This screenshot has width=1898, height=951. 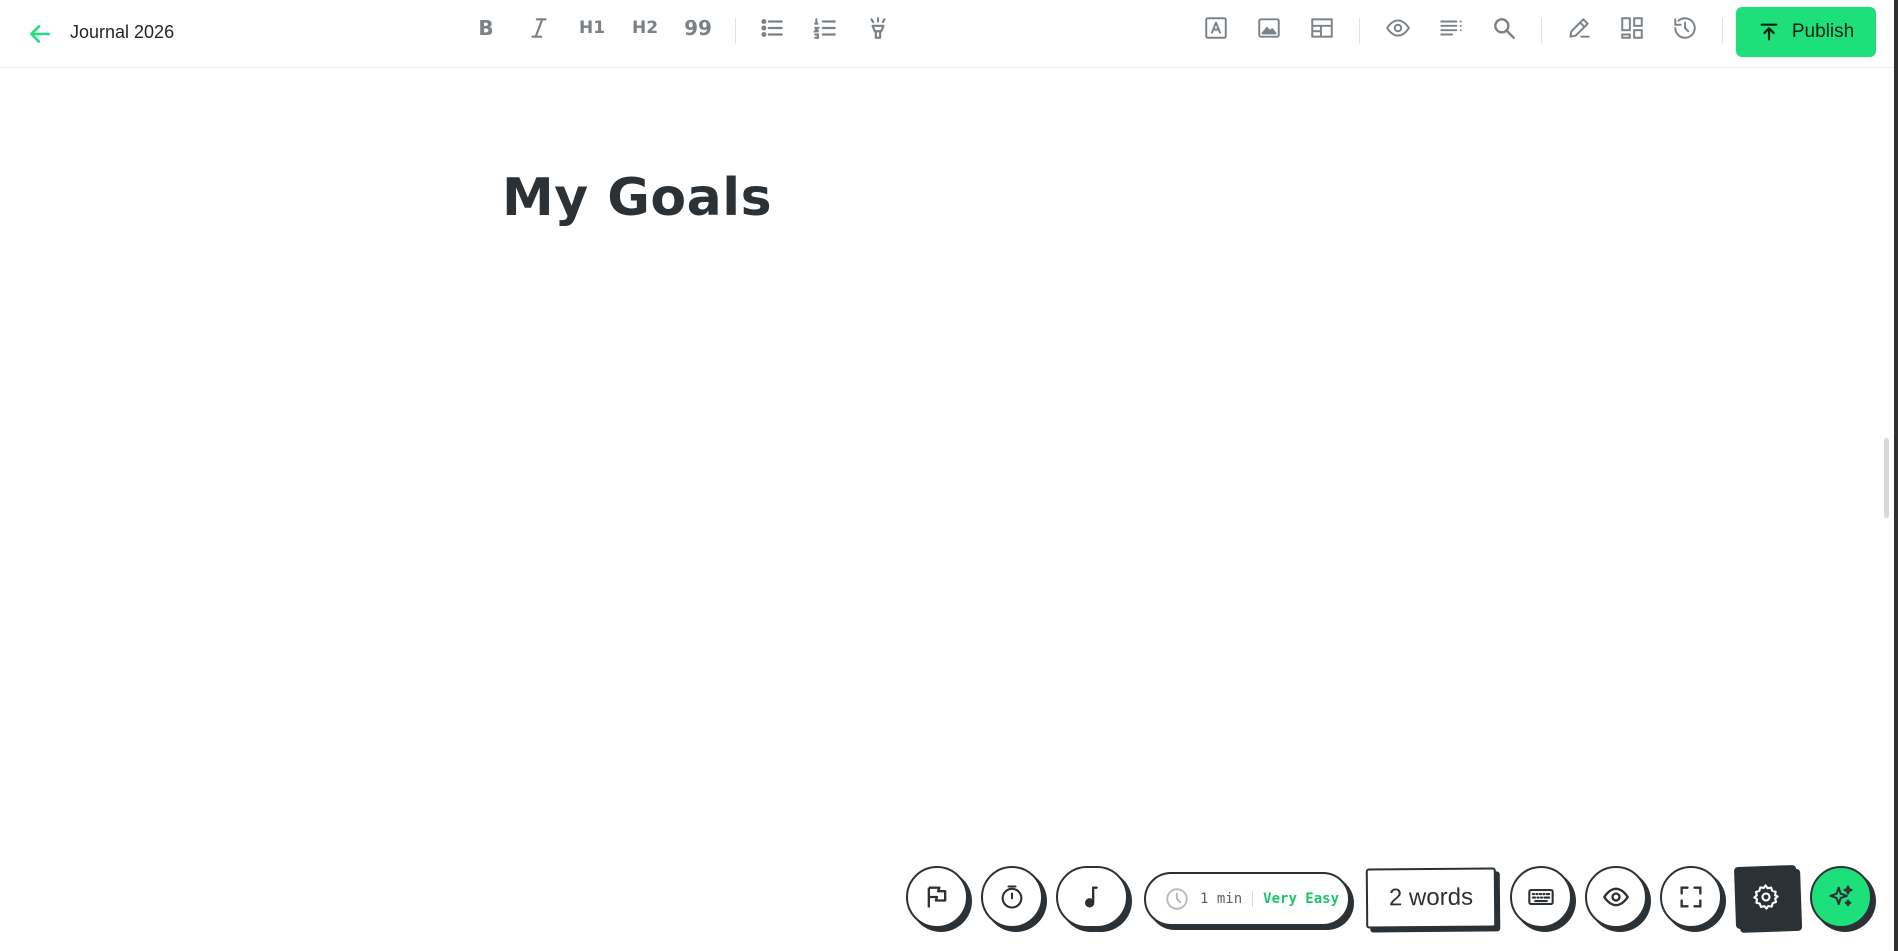 I want to click on quote-button: 99, so click(x=698, y=28).